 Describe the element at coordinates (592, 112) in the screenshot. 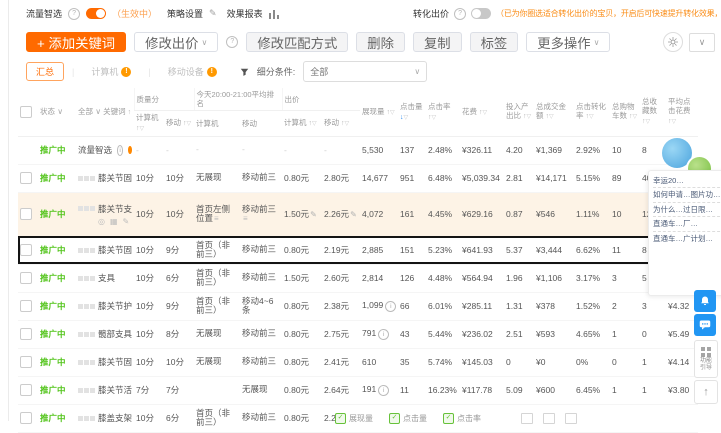

I see `metric-header-6: 点击转化率 ↑▽` at that location.